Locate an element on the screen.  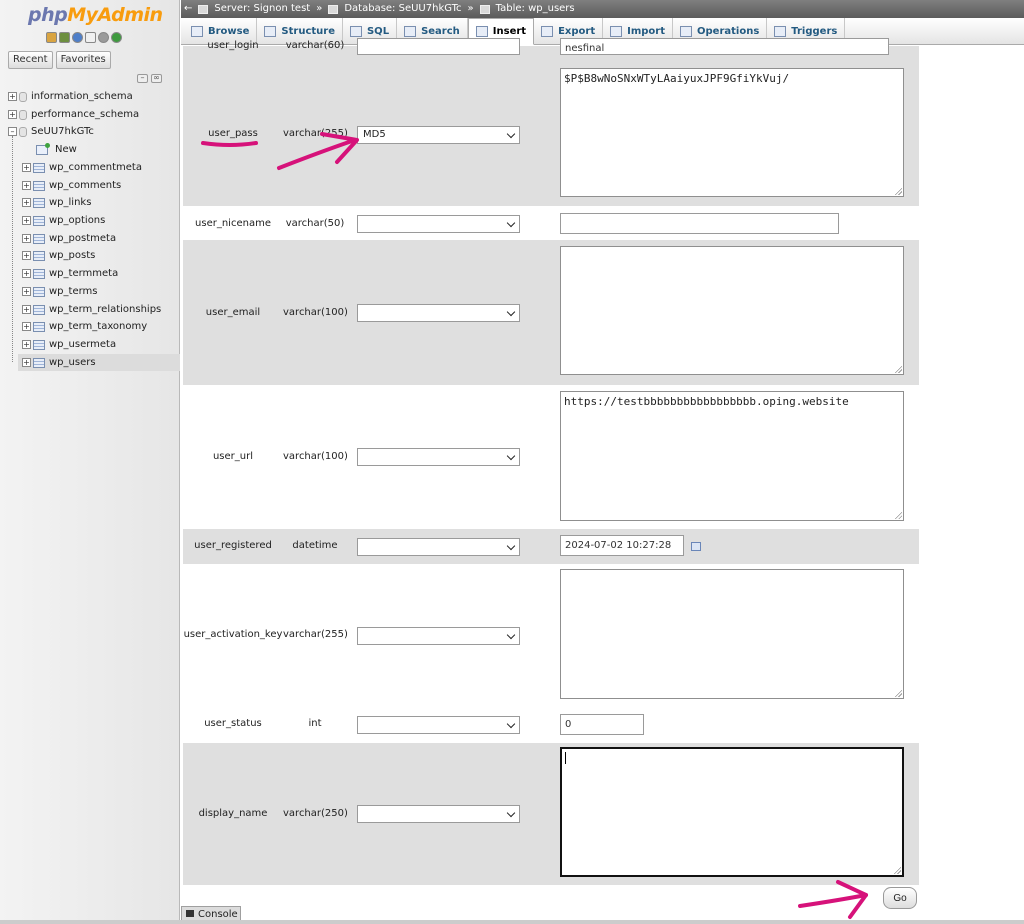
tree-table-wp-usermeta: + wp_usermeta is located at coordinates (90, 344).